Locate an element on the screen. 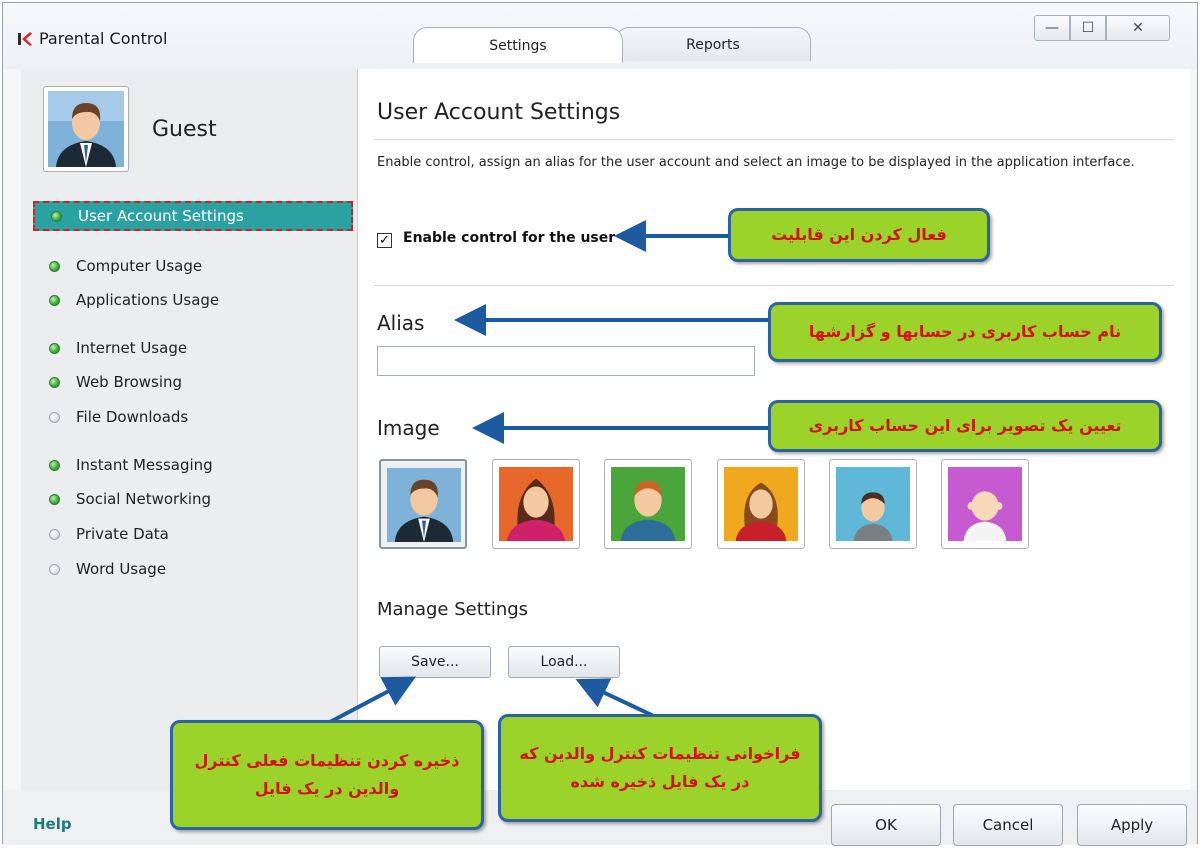  minimize-button: — is located at coordinates (1052, 28).